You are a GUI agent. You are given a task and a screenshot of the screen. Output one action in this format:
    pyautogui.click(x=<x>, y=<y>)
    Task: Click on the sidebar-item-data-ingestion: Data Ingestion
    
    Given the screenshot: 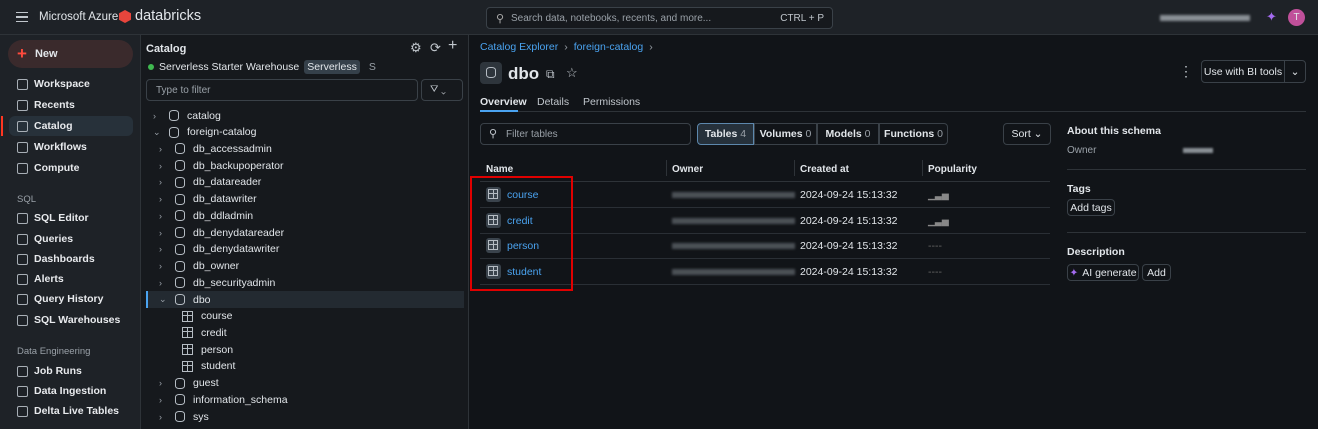 What is the action you would take?
    pyautogui.click(x=71, y=391)
    